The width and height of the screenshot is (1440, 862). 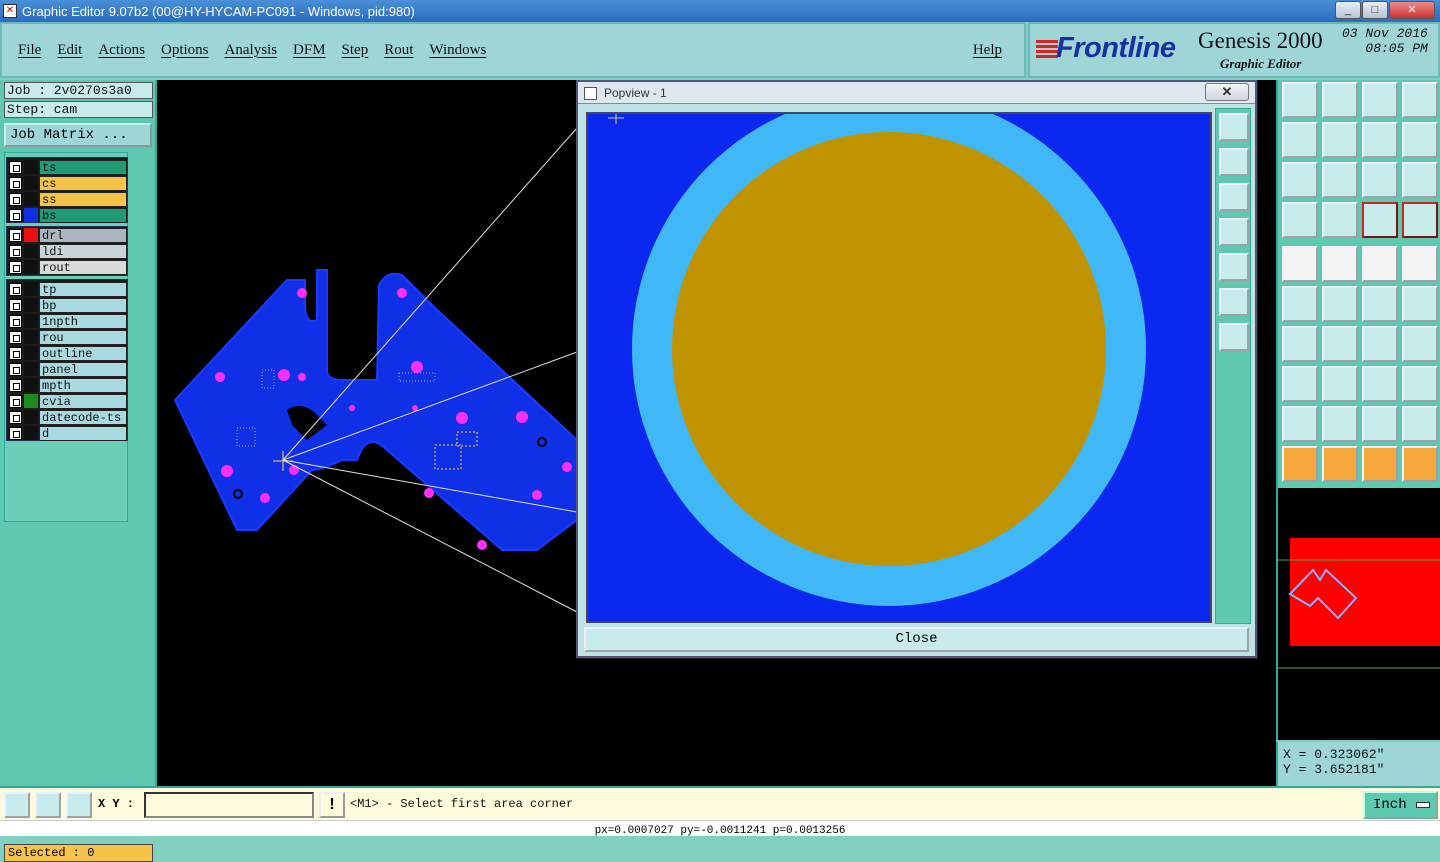 I want to click on xy-input, so click(x=229, y=805).